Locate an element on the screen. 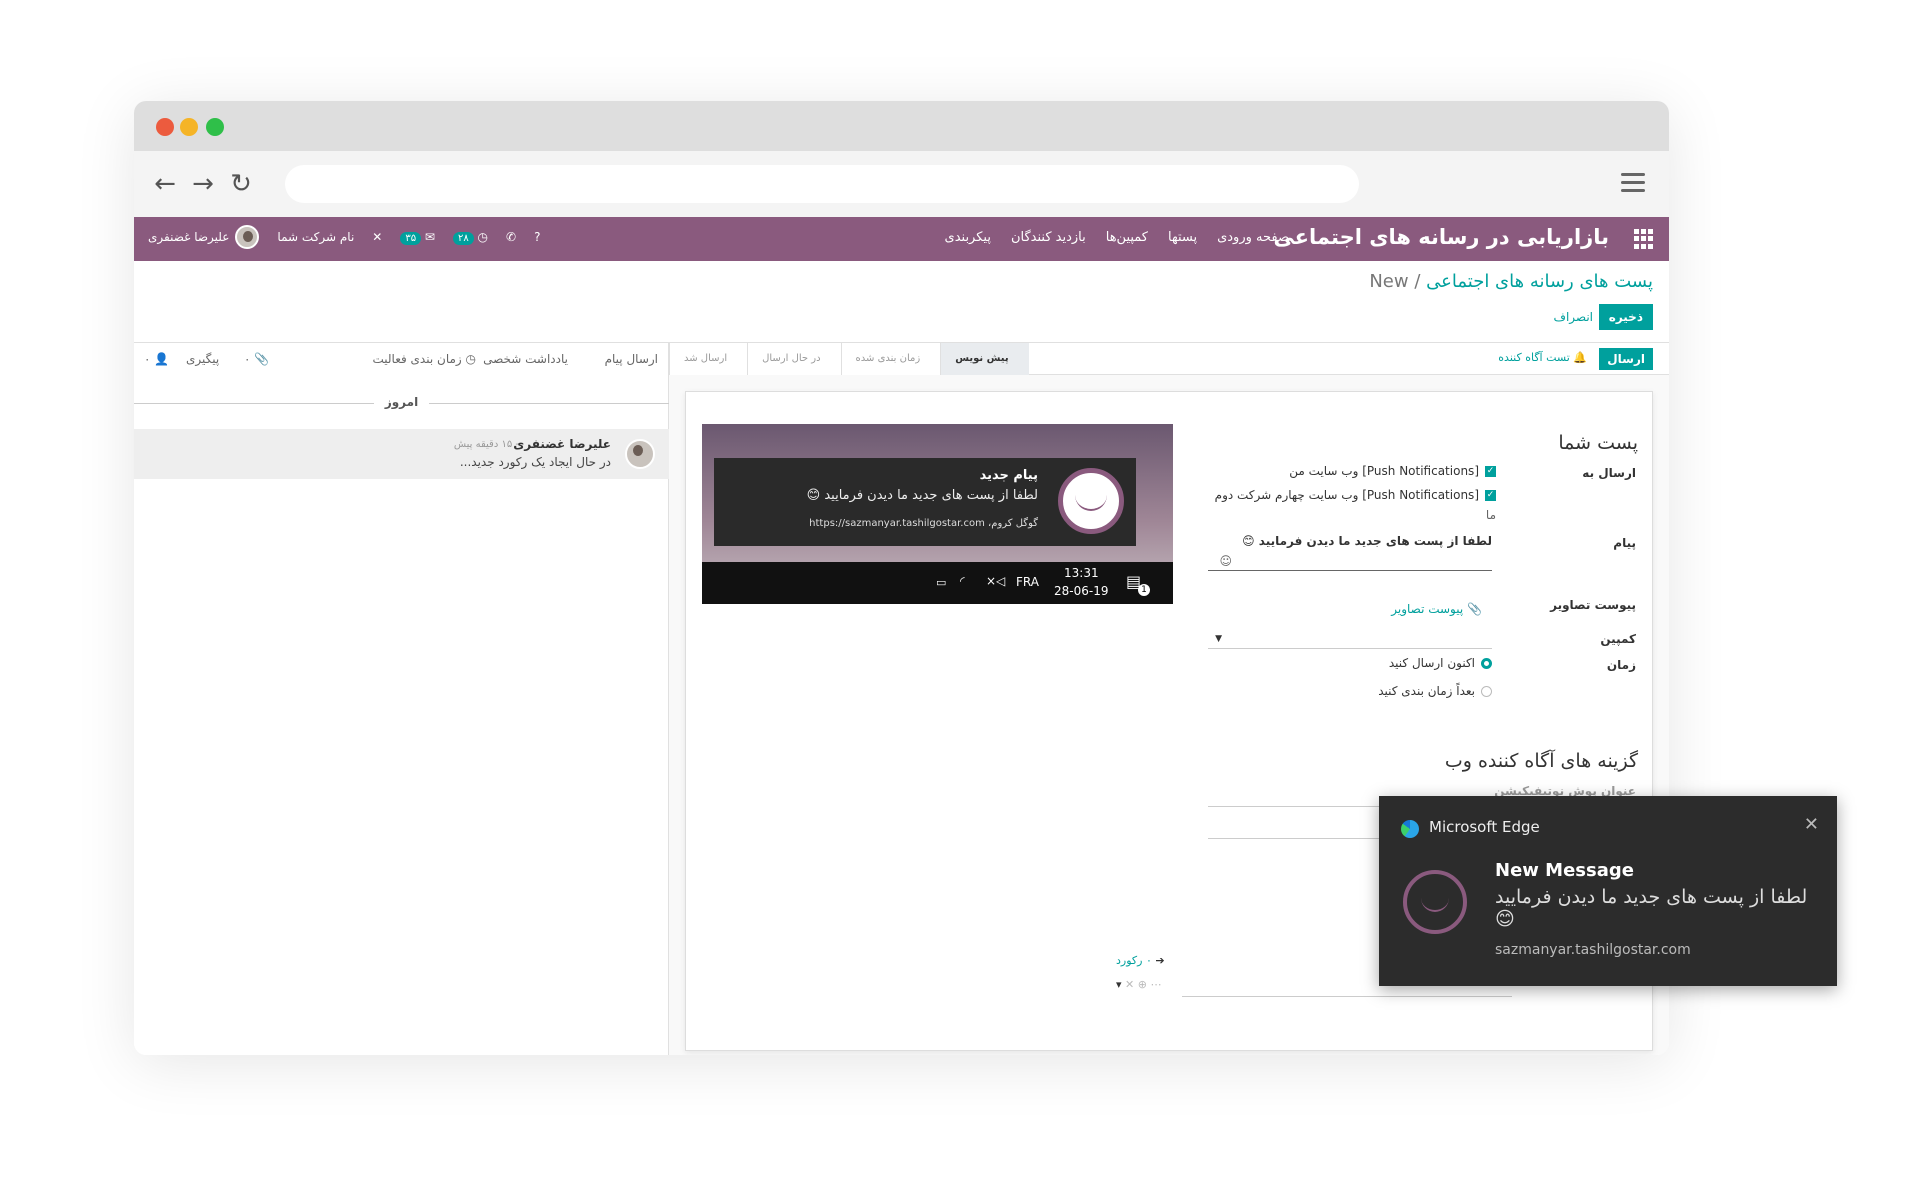  attach-label: پیوست تصاویر is located at coordinates (1593, 605).